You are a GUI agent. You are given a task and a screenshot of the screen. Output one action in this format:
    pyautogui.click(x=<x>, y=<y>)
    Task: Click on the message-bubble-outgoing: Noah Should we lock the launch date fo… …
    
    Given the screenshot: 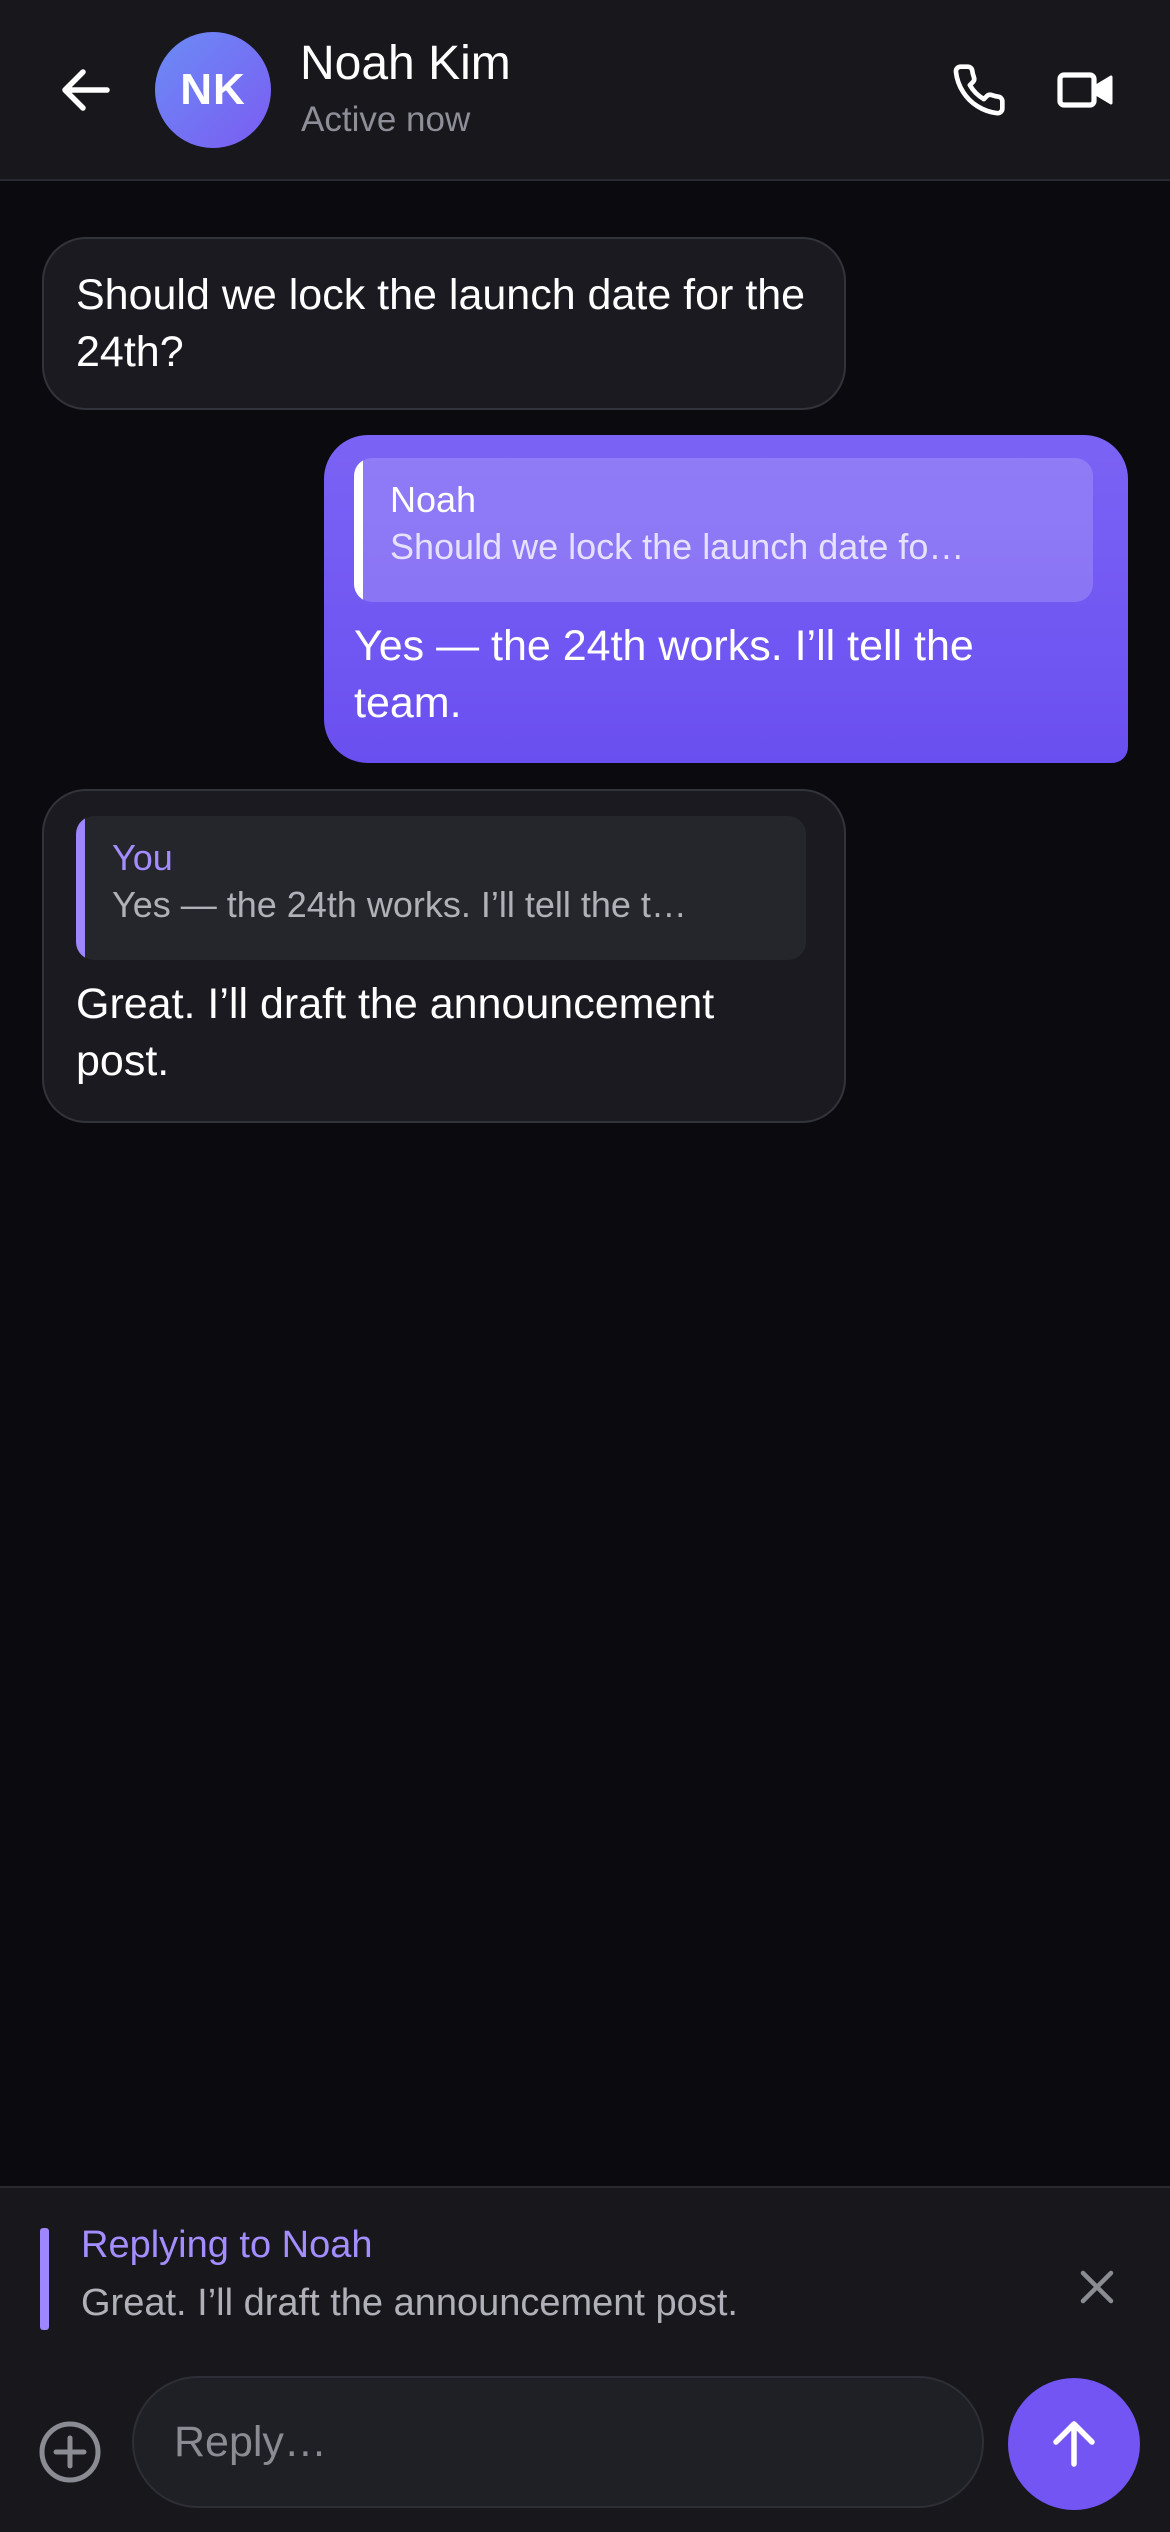 What is the action you would take?
    pyautogui.click(x=726, y=599)
    